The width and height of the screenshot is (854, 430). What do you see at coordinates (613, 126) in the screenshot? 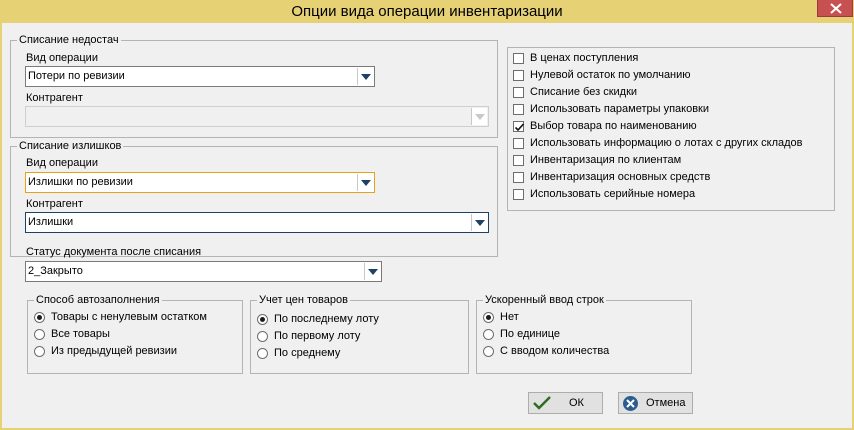
I see `option-label: Выбор товара по наименованию` at bounding box center [613, 126].